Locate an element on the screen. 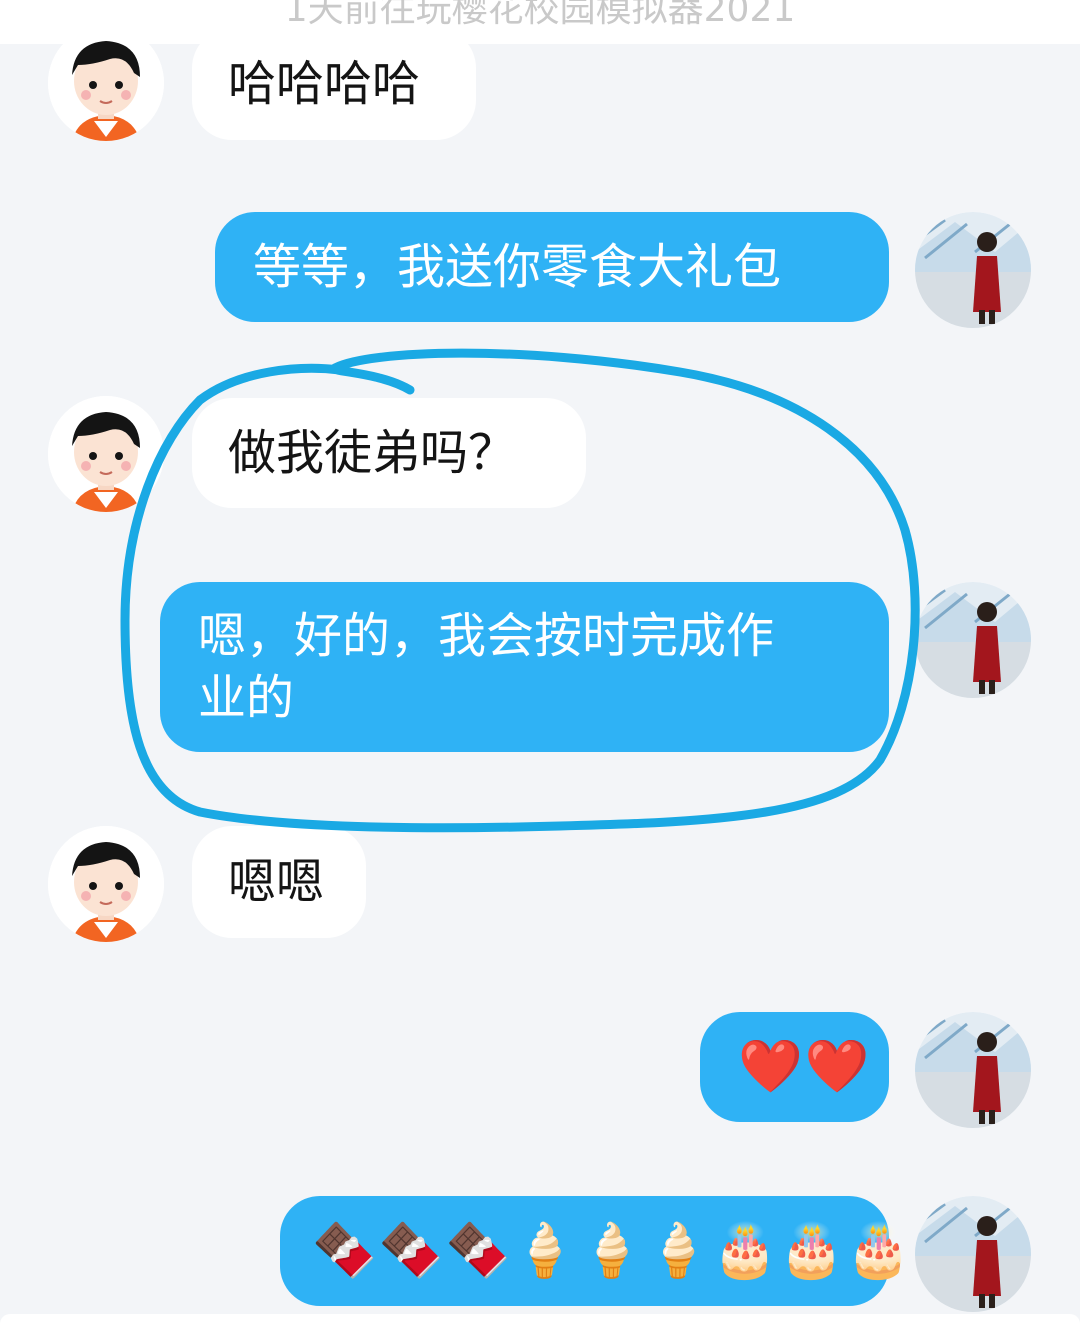 Image resolution: width=1080 pixels, height=1324 pixels. message-bubble-sent: ❤️❤️ is located at coordinates (794, 1067).